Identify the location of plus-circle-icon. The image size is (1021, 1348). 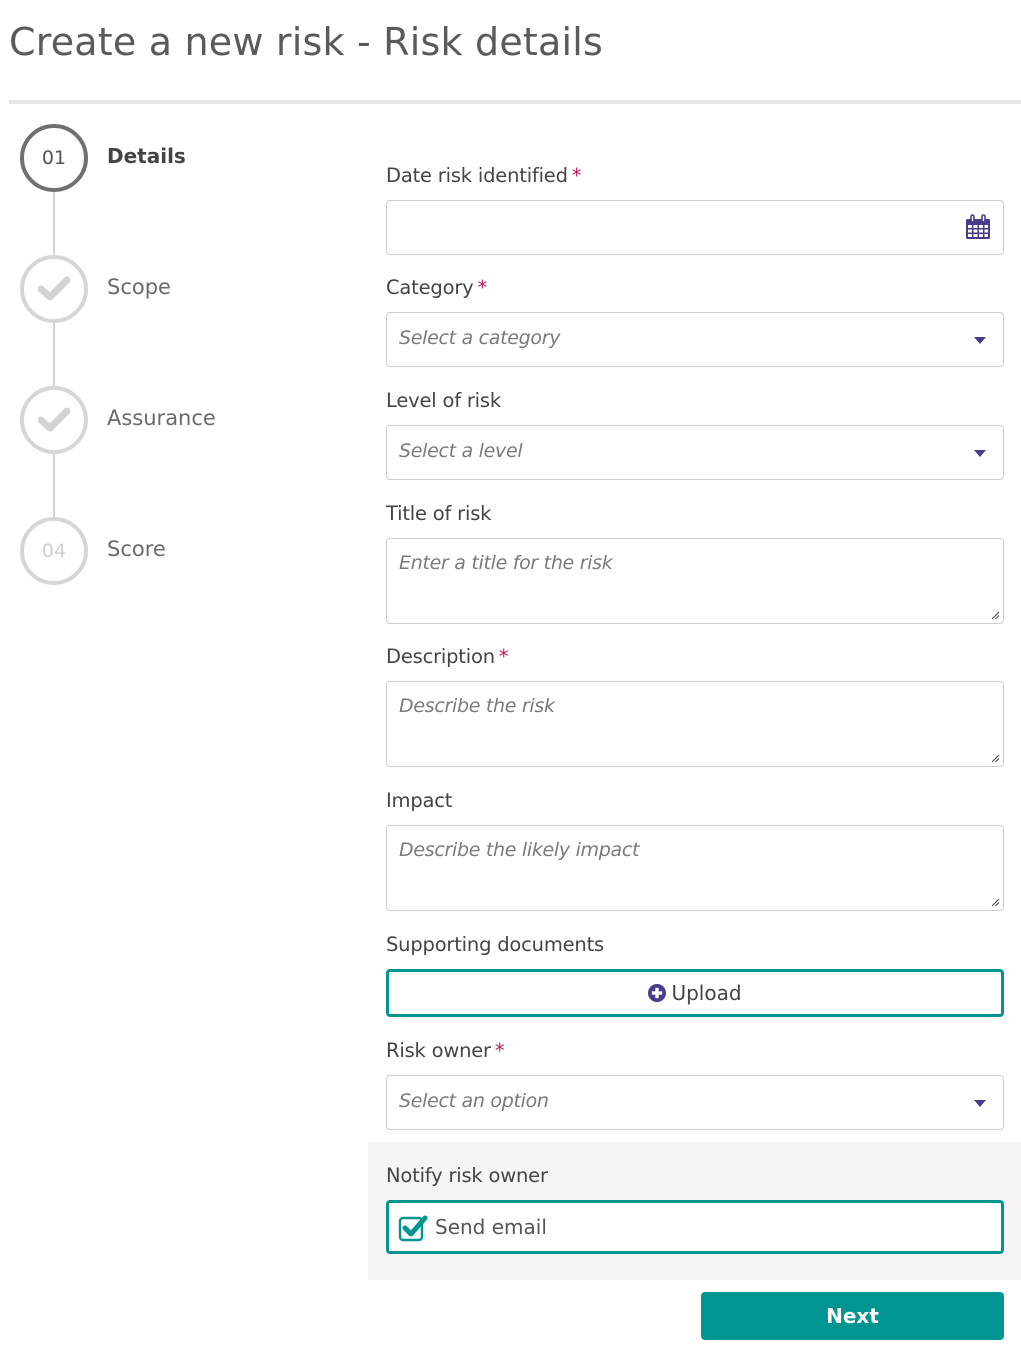
(657, 993).